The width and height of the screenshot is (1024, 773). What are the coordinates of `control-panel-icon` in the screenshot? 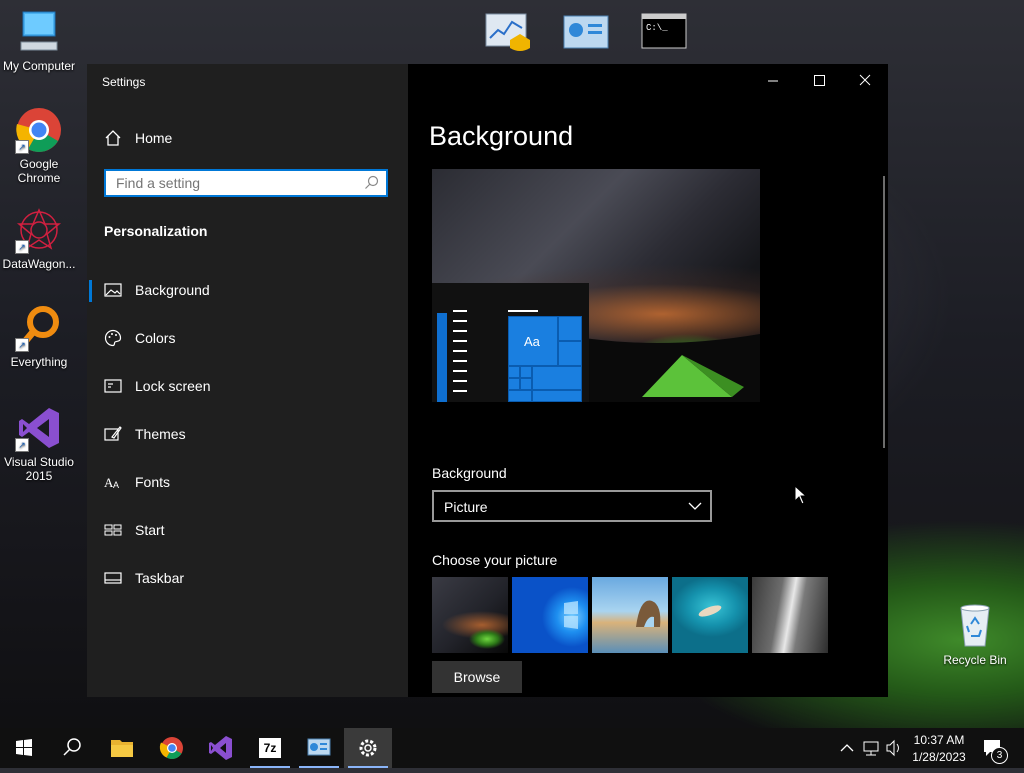 It's located at (586, 32).